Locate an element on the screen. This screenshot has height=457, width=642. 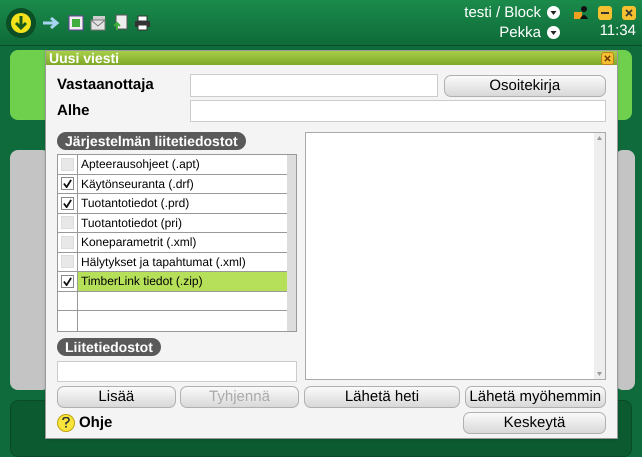
grid-icon is located at coordinates (76, 22).